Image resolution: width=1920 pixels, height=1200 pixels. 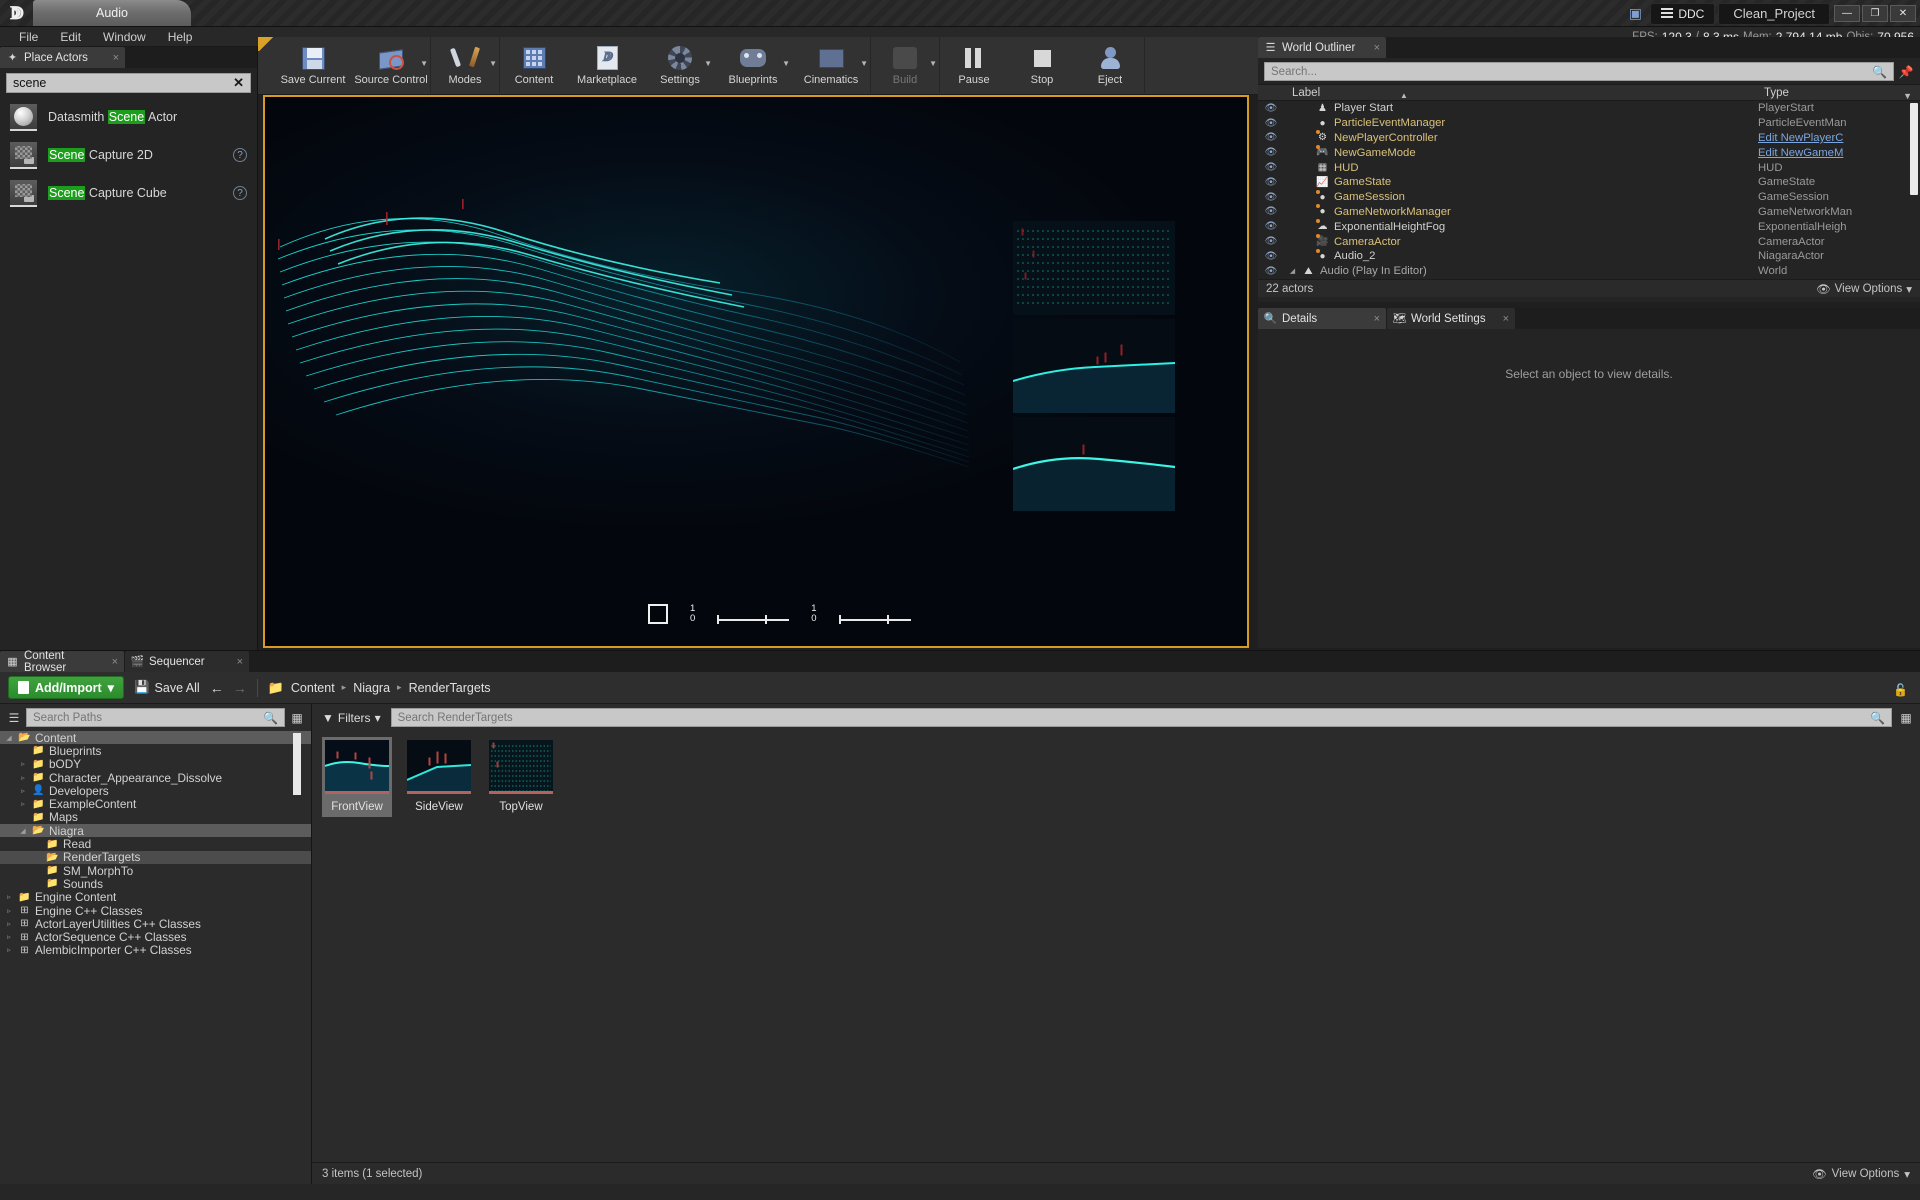 I want to click on folder-tree-item: 📁 SM_MorphTo, so click(x=155, y=871).